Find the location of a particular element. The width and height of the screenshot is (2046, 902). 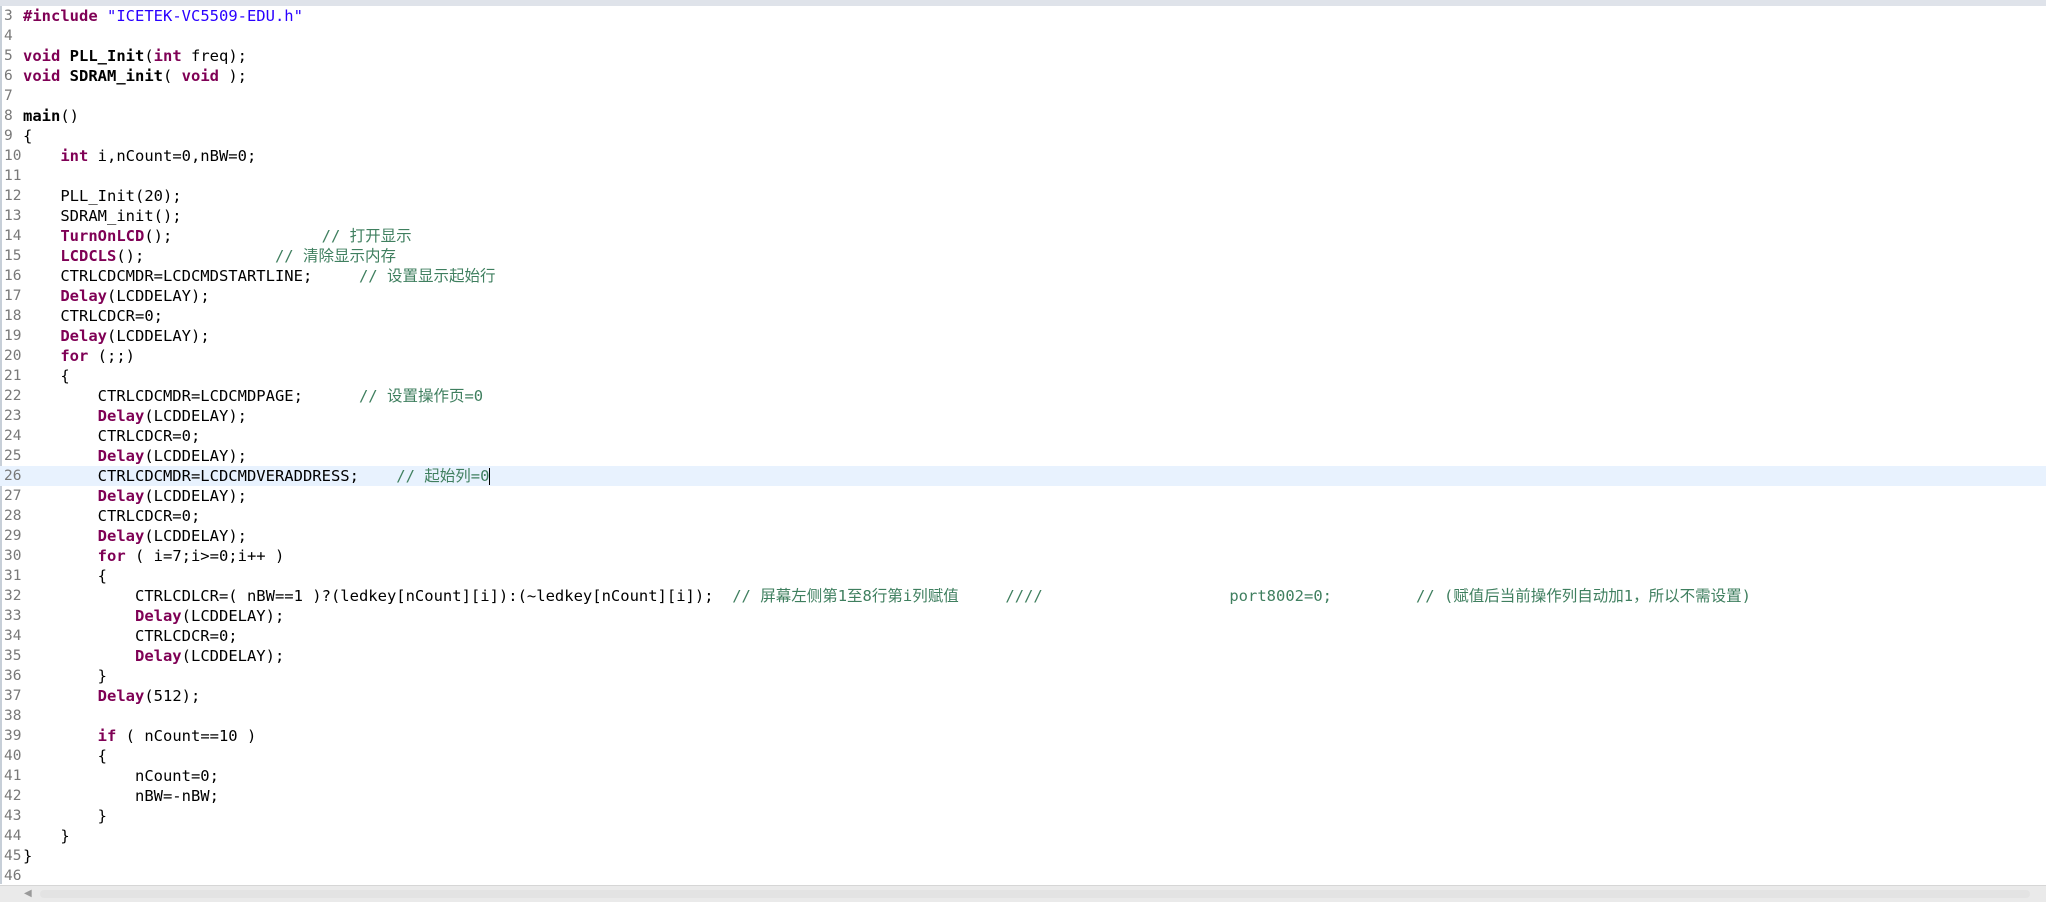

line-number: 24 is located at coordinates (13, 435).